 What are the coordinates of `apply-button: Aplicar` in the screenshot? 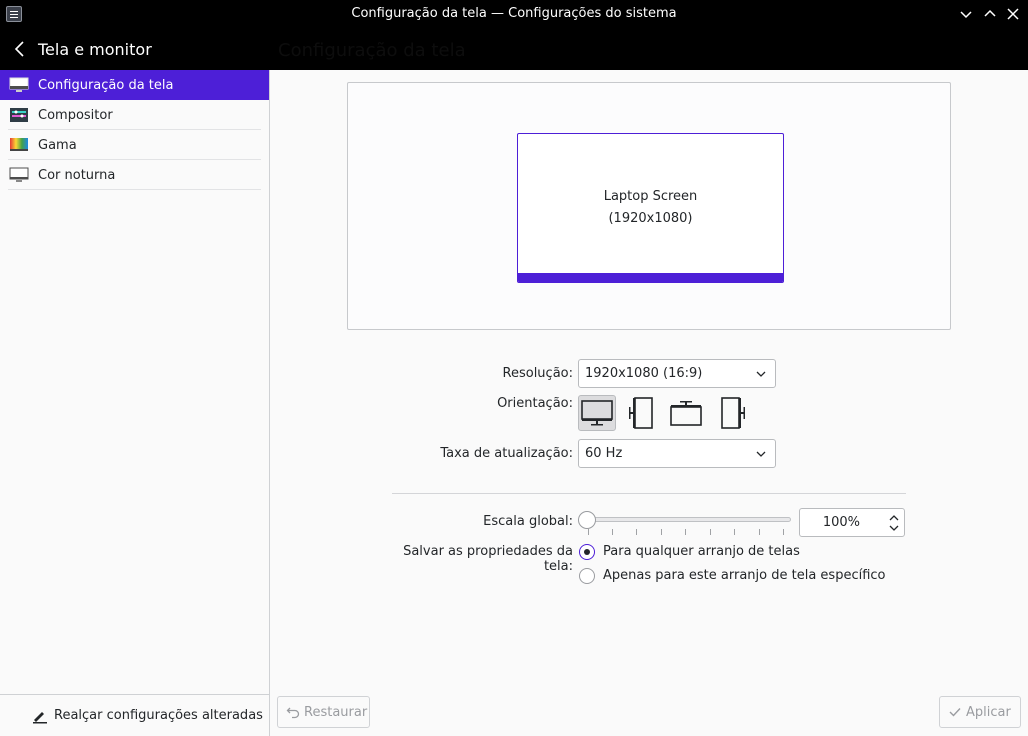 It's located at (980, 712).